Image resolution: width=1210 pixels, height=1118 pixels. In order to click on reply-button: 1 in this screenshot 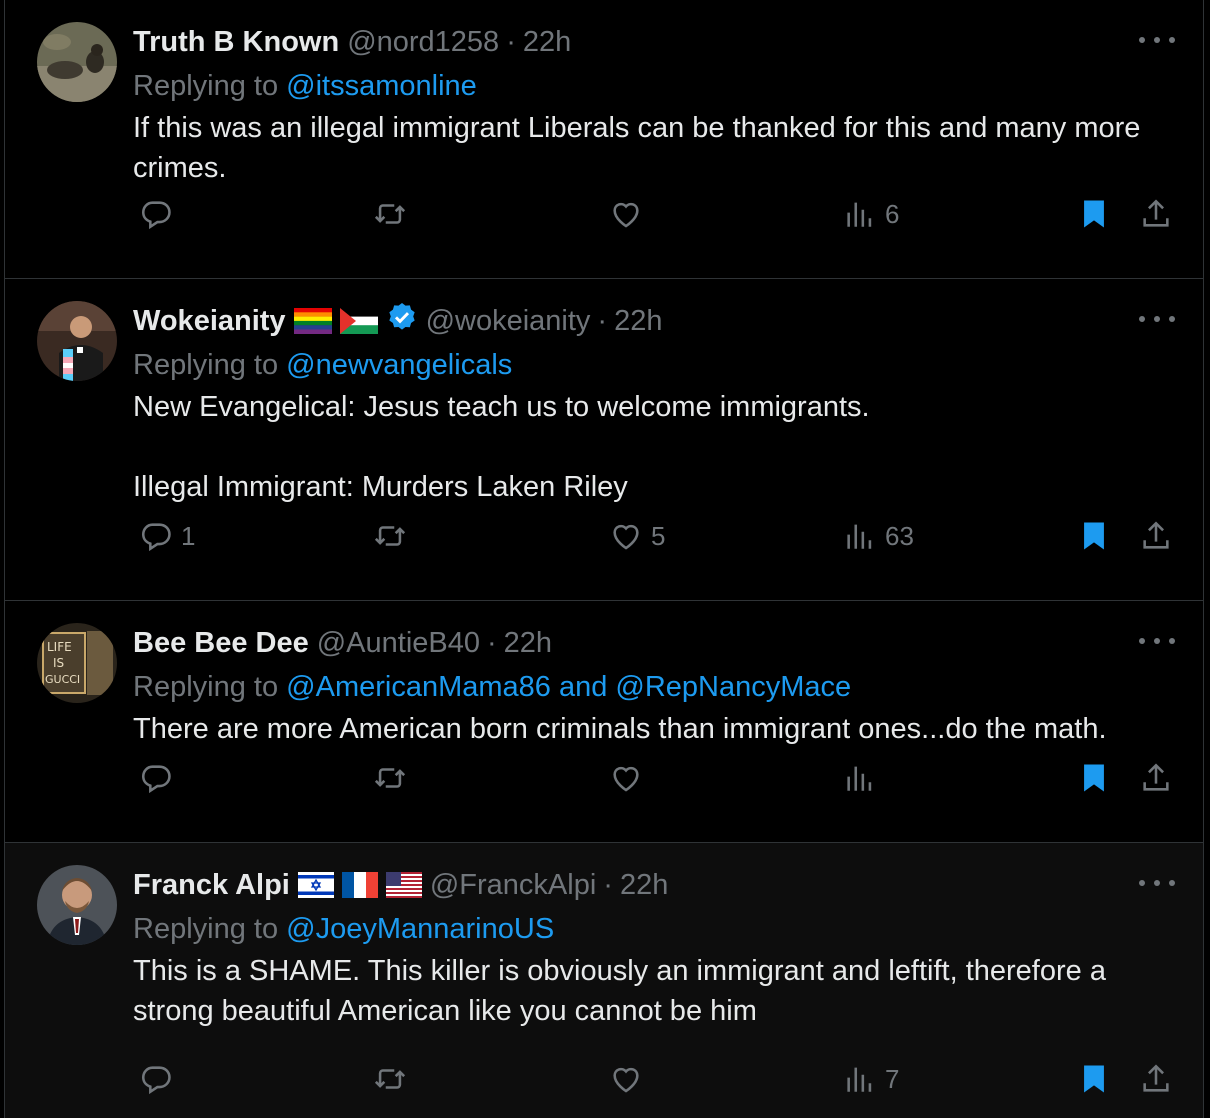, I will do `click(167, 536)`.